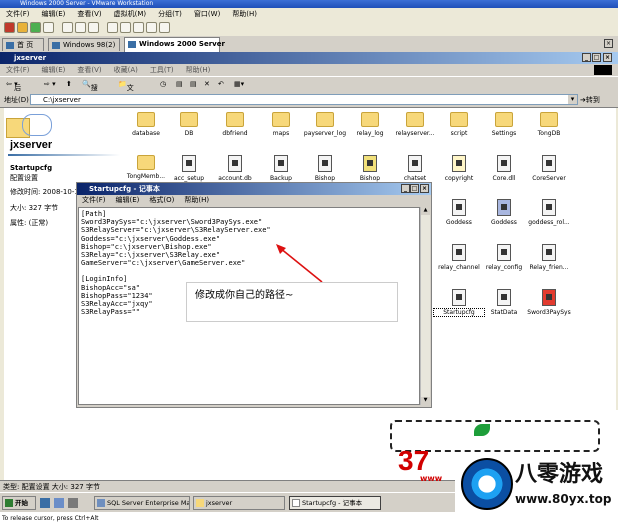 This screenshot has width=618, height=525. What do you see at coordinates (572, 99) in the screenshot?
I see `chevron-down-icon: ▾` at bounding box center [572, 99].